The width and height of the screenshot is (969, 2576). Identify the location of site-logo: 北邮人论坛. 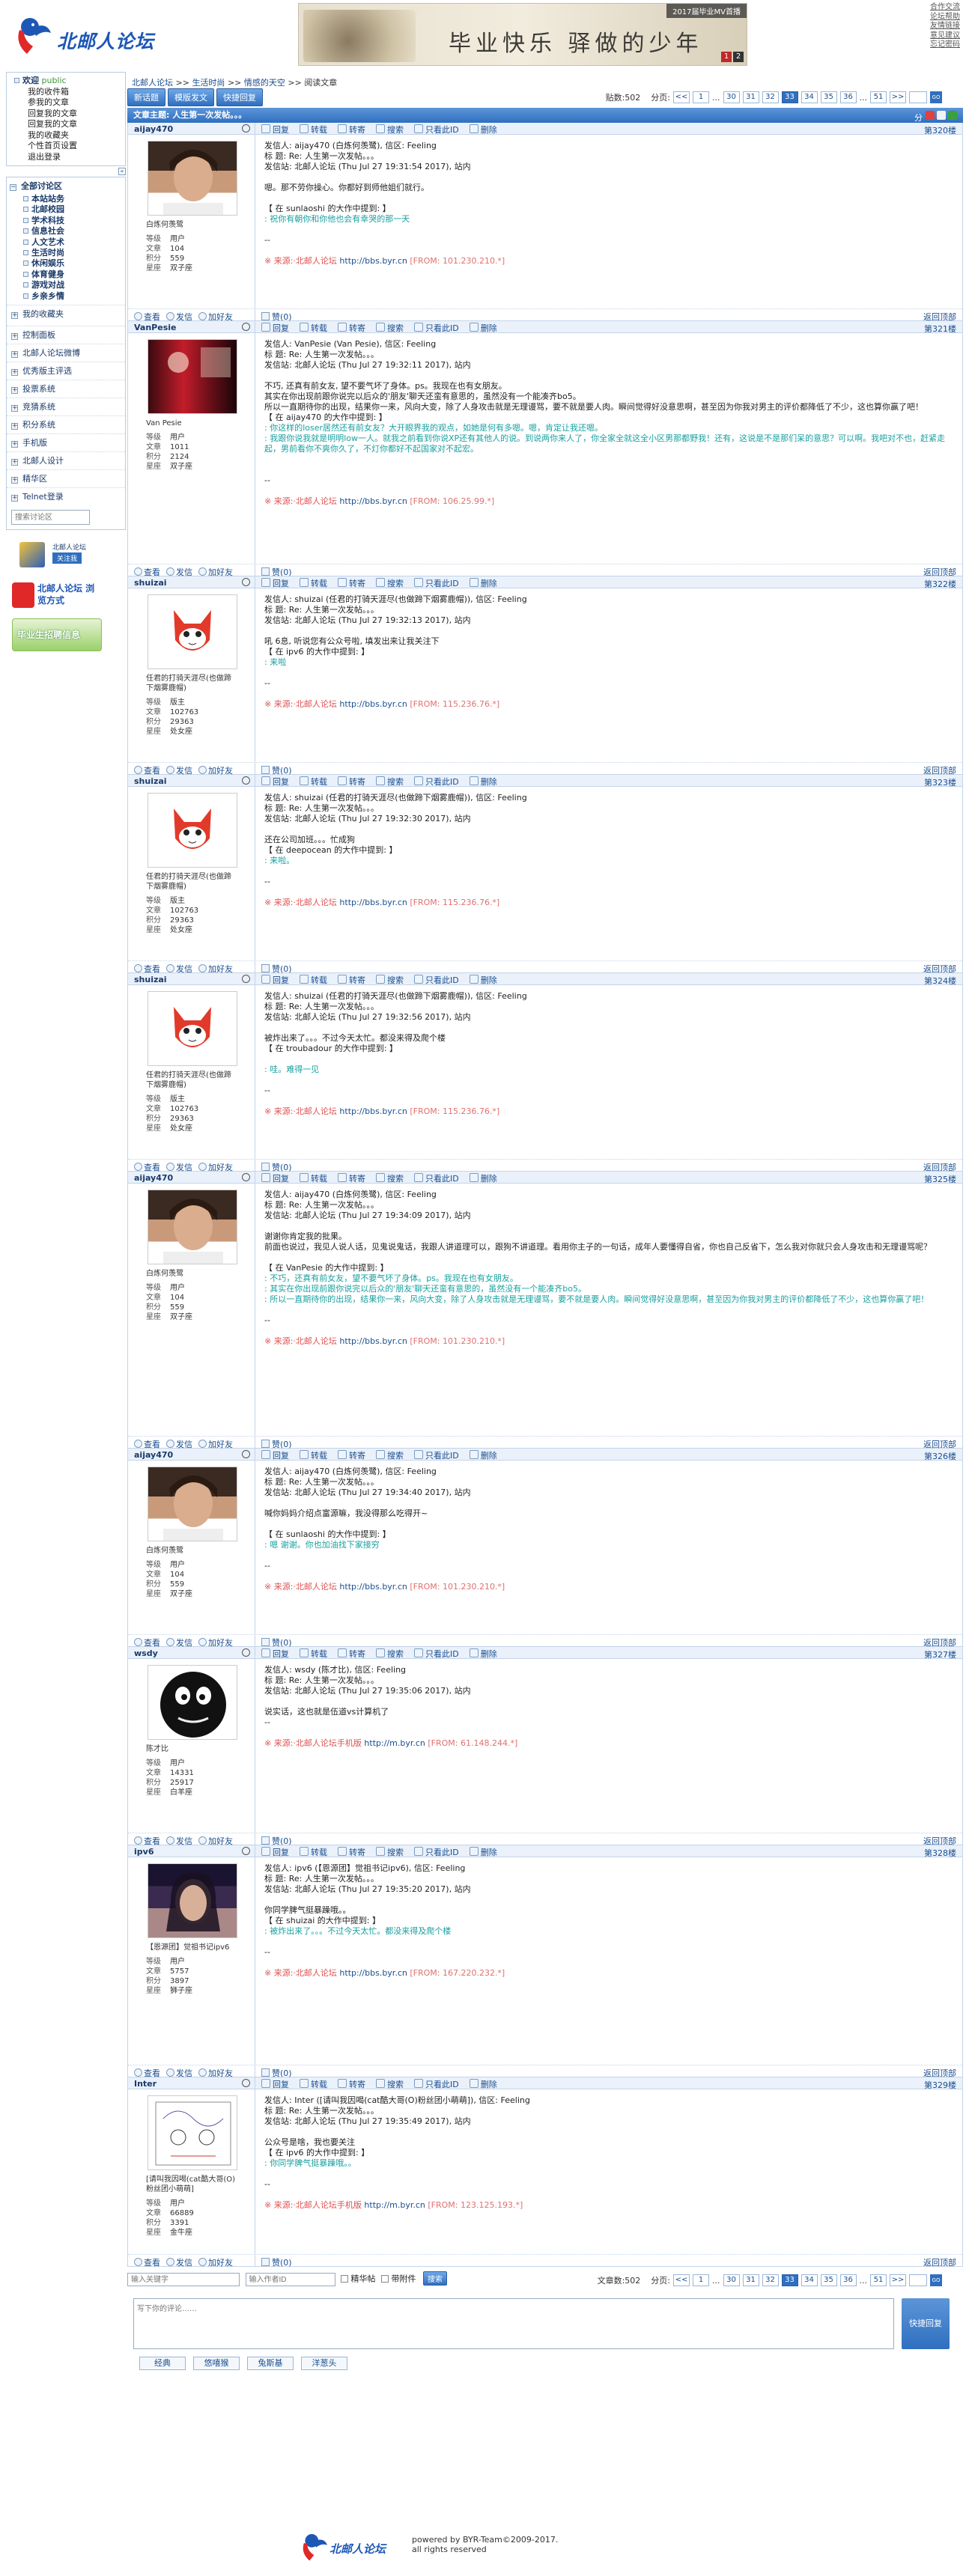
(85, 35).